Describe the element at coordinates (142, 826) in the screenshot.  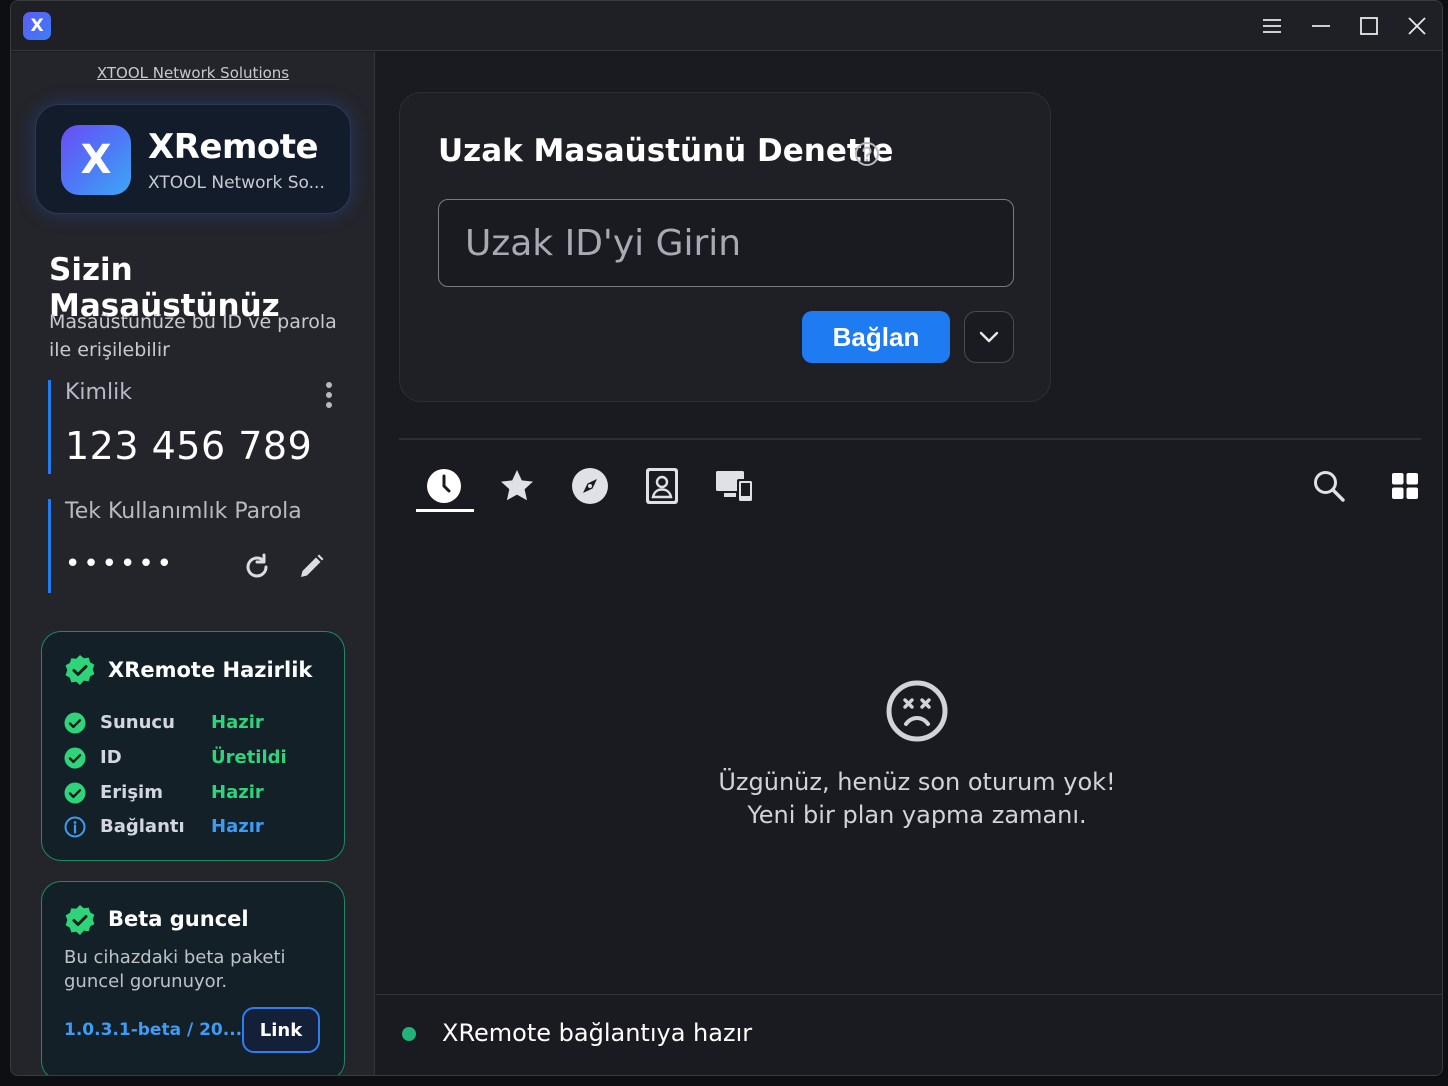
I see `status-name: Bağlantı` at that location.